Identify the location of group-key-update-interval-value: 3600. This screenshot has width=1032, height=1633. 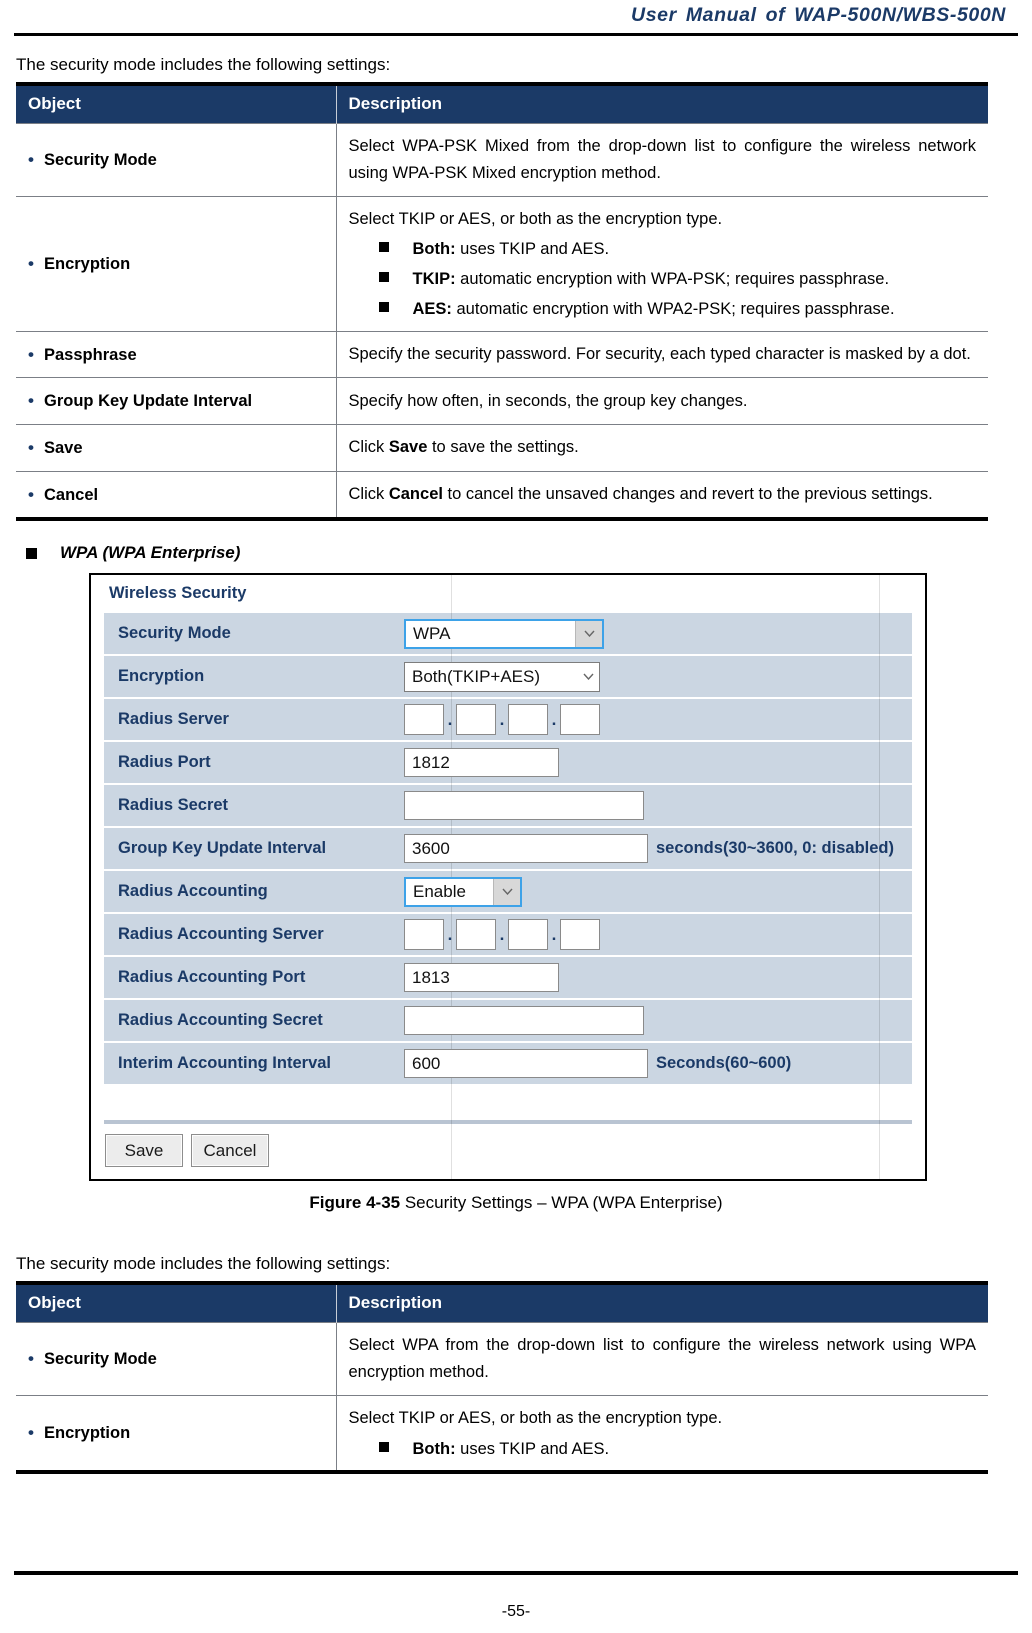
(431, 848).